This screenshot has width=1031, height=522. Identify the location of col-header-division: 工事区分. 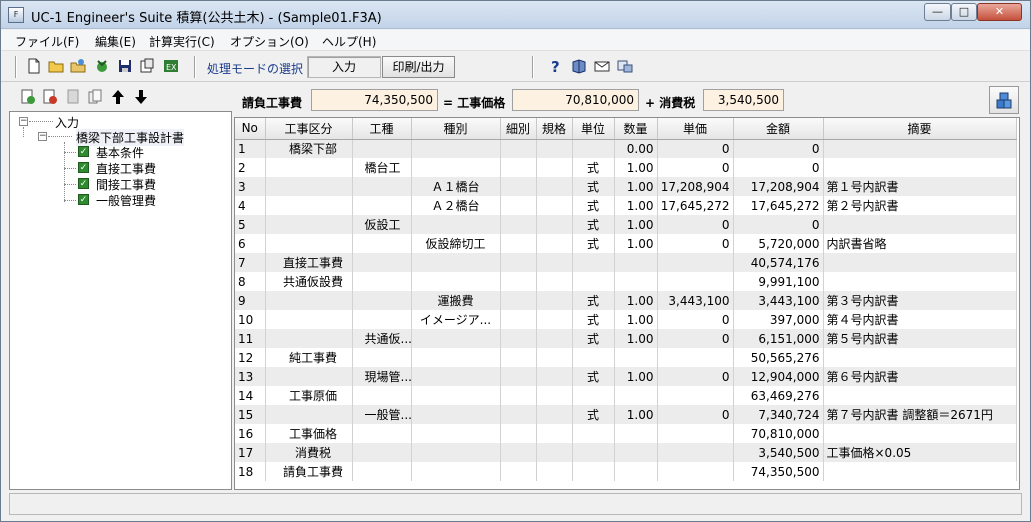
(309, 129).